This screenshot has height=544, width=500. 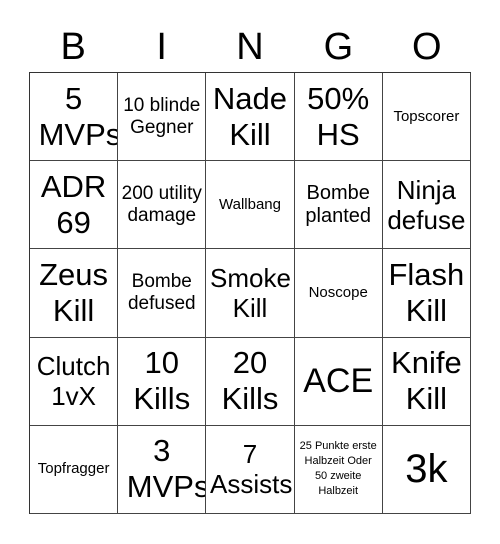 I want to click on bingo-cell: Knife Kill, so click(x=426, y=381).